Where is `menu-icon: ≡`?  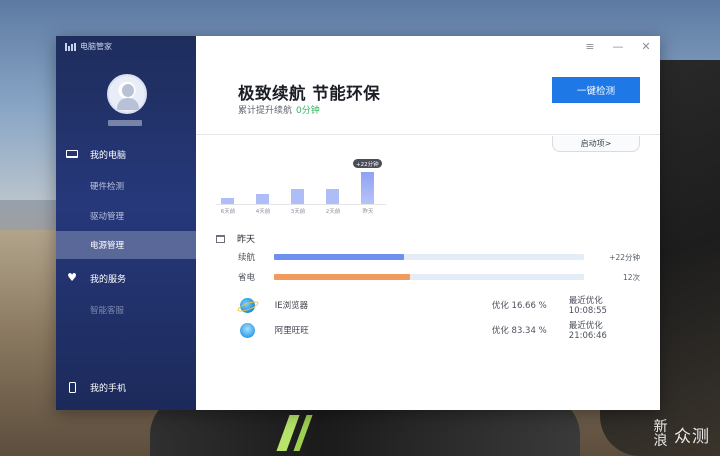
menu-icon: ≡ is located at coordinates (590, 46).